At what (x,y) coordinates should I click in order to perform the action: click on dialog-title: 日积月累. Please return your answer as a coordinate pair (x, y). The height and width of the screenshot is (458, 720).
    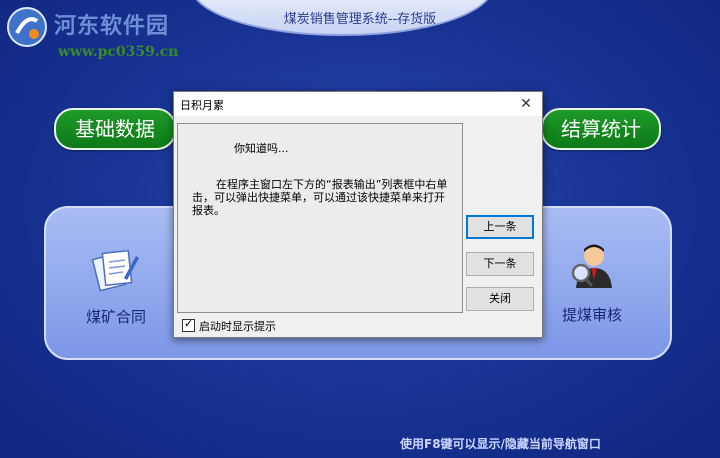
    Looking at the image, I should click on (202, 105).